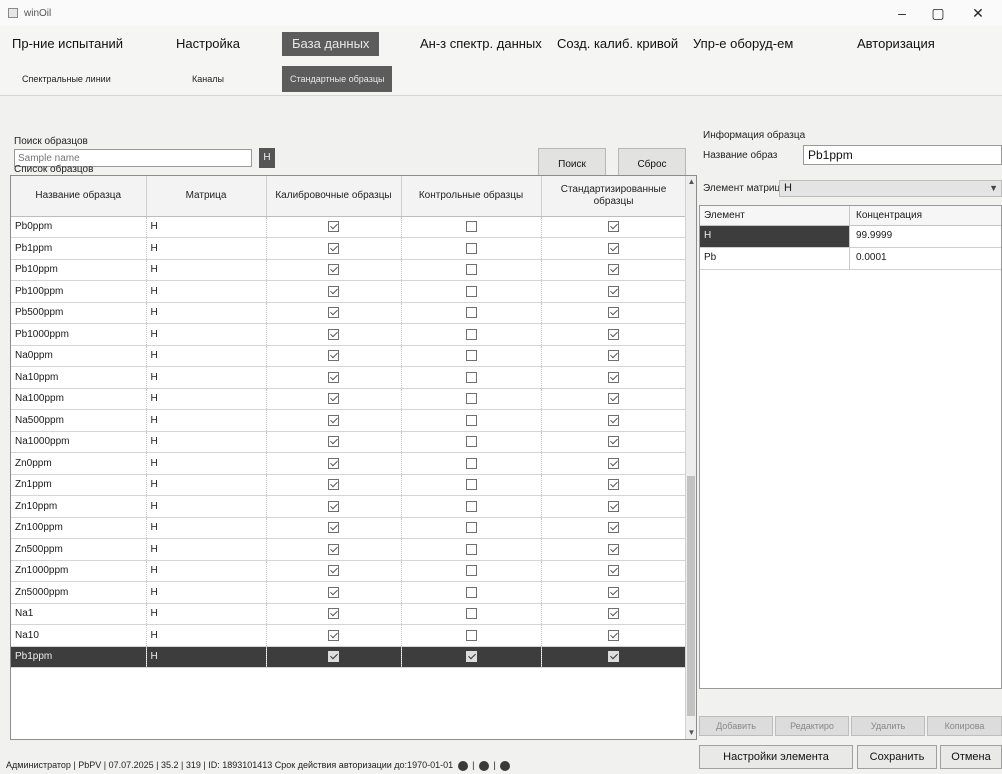 This screenshot has height=774, width=1002. I want to click on element-row: Pb 0.0001, so click(850, 259).